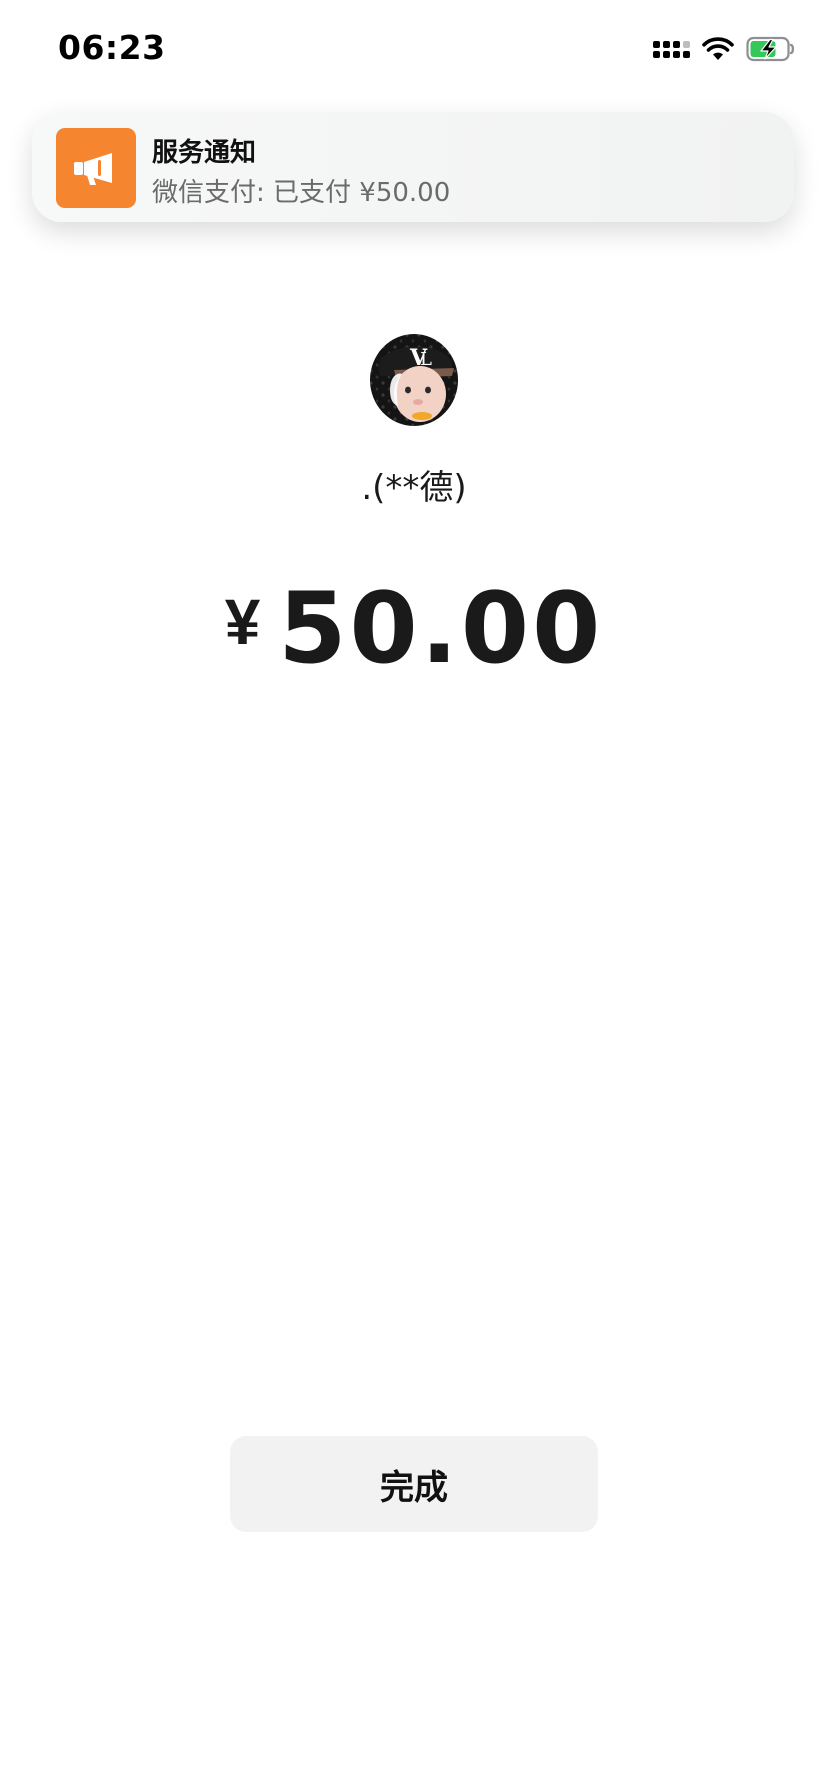 Image resolution: width=828 pixels, height=1792 pixels. Describe the element at coordinates (301, 193) in the screenshot. I see `notification-body: 微信支付: 已支付 ¥50.00` at that location.